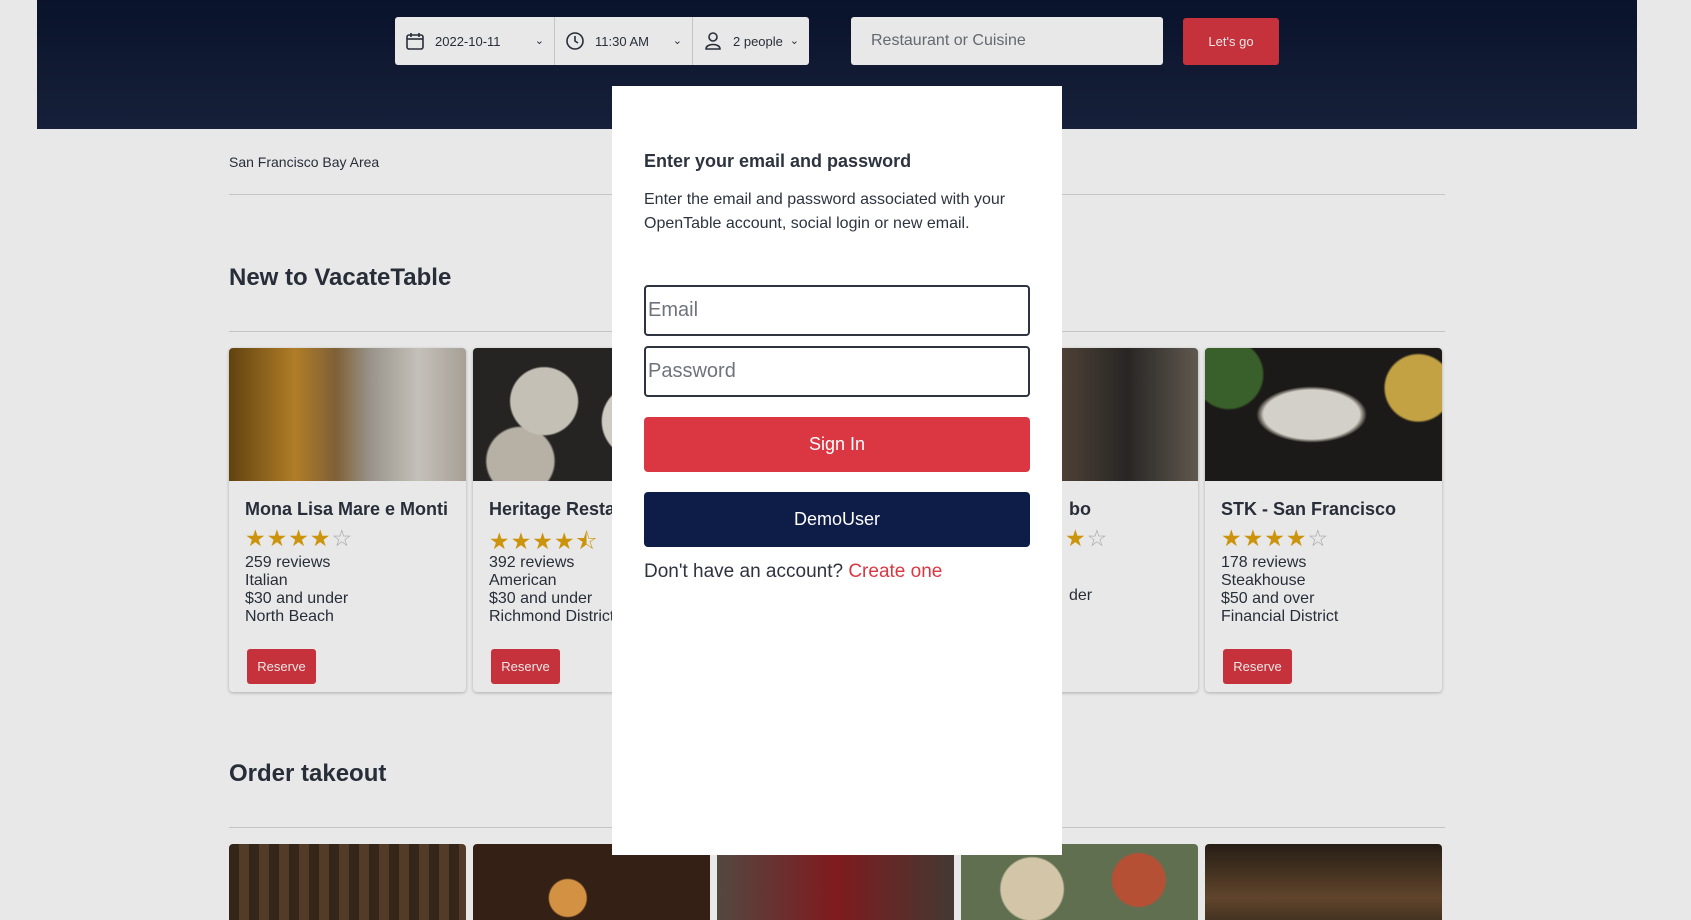 This screenshot has height=920, width=1691. Describe the element at coordinates (778, 161) in the screenshot. I see `modal-title: Enter your email and password` at that location.